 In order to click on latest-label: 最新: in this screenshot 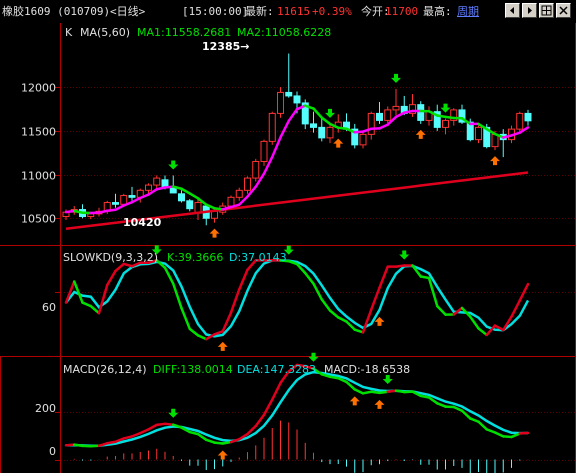, I will do `click(259, 11)`.